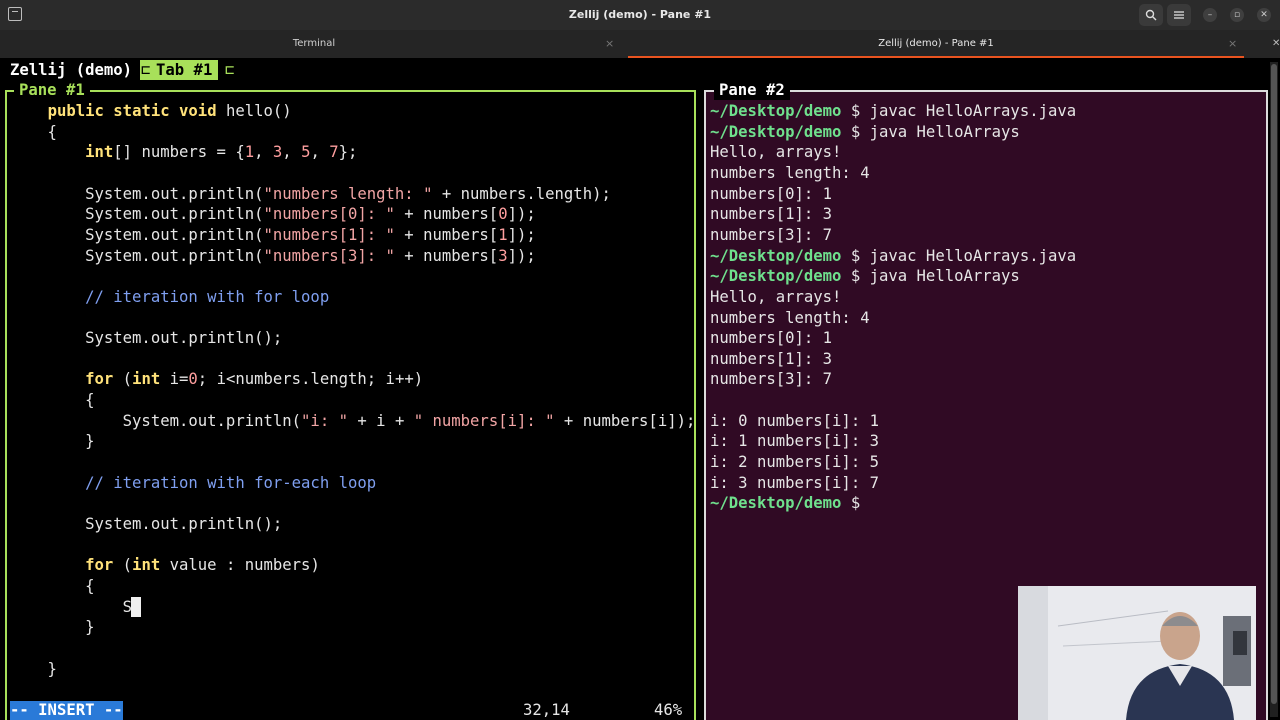 The width and height of the screenshot is (1280, 720). Describe the element at coordinates (324, 420) in the screenshot. I see `code-token: "i: "` at that location.